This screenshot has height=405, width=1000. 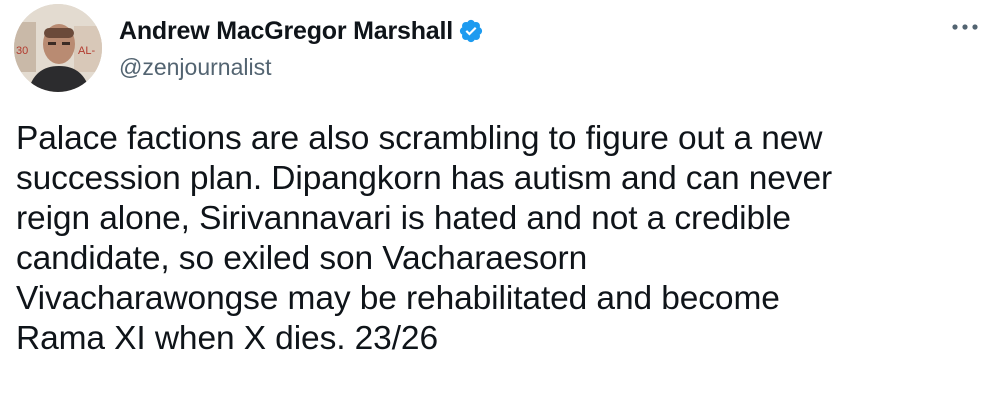 I want to click on author-display-name: Andrew MacGregor Marshall, so click(x=286, y=31).